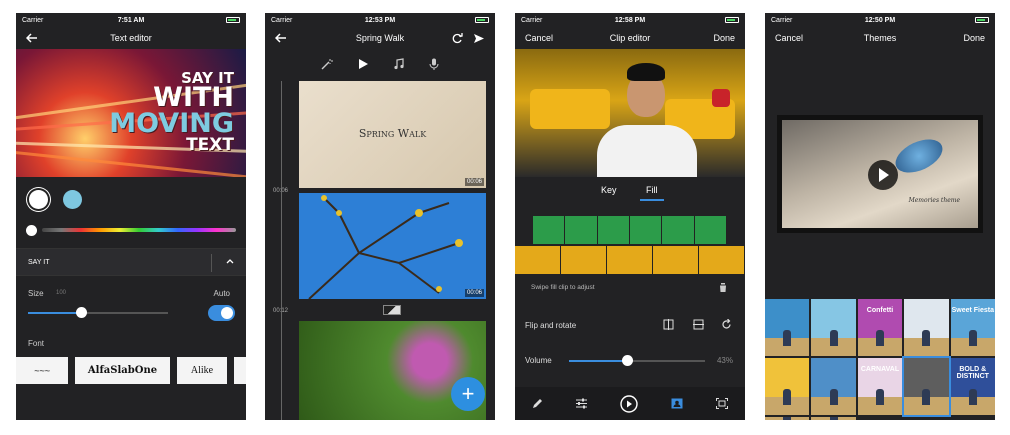 This screenshot has height=435, width=1010. Describe the element at coordinates (722, 403) in the screenshot. I see `crop-frame-icon` at that location.